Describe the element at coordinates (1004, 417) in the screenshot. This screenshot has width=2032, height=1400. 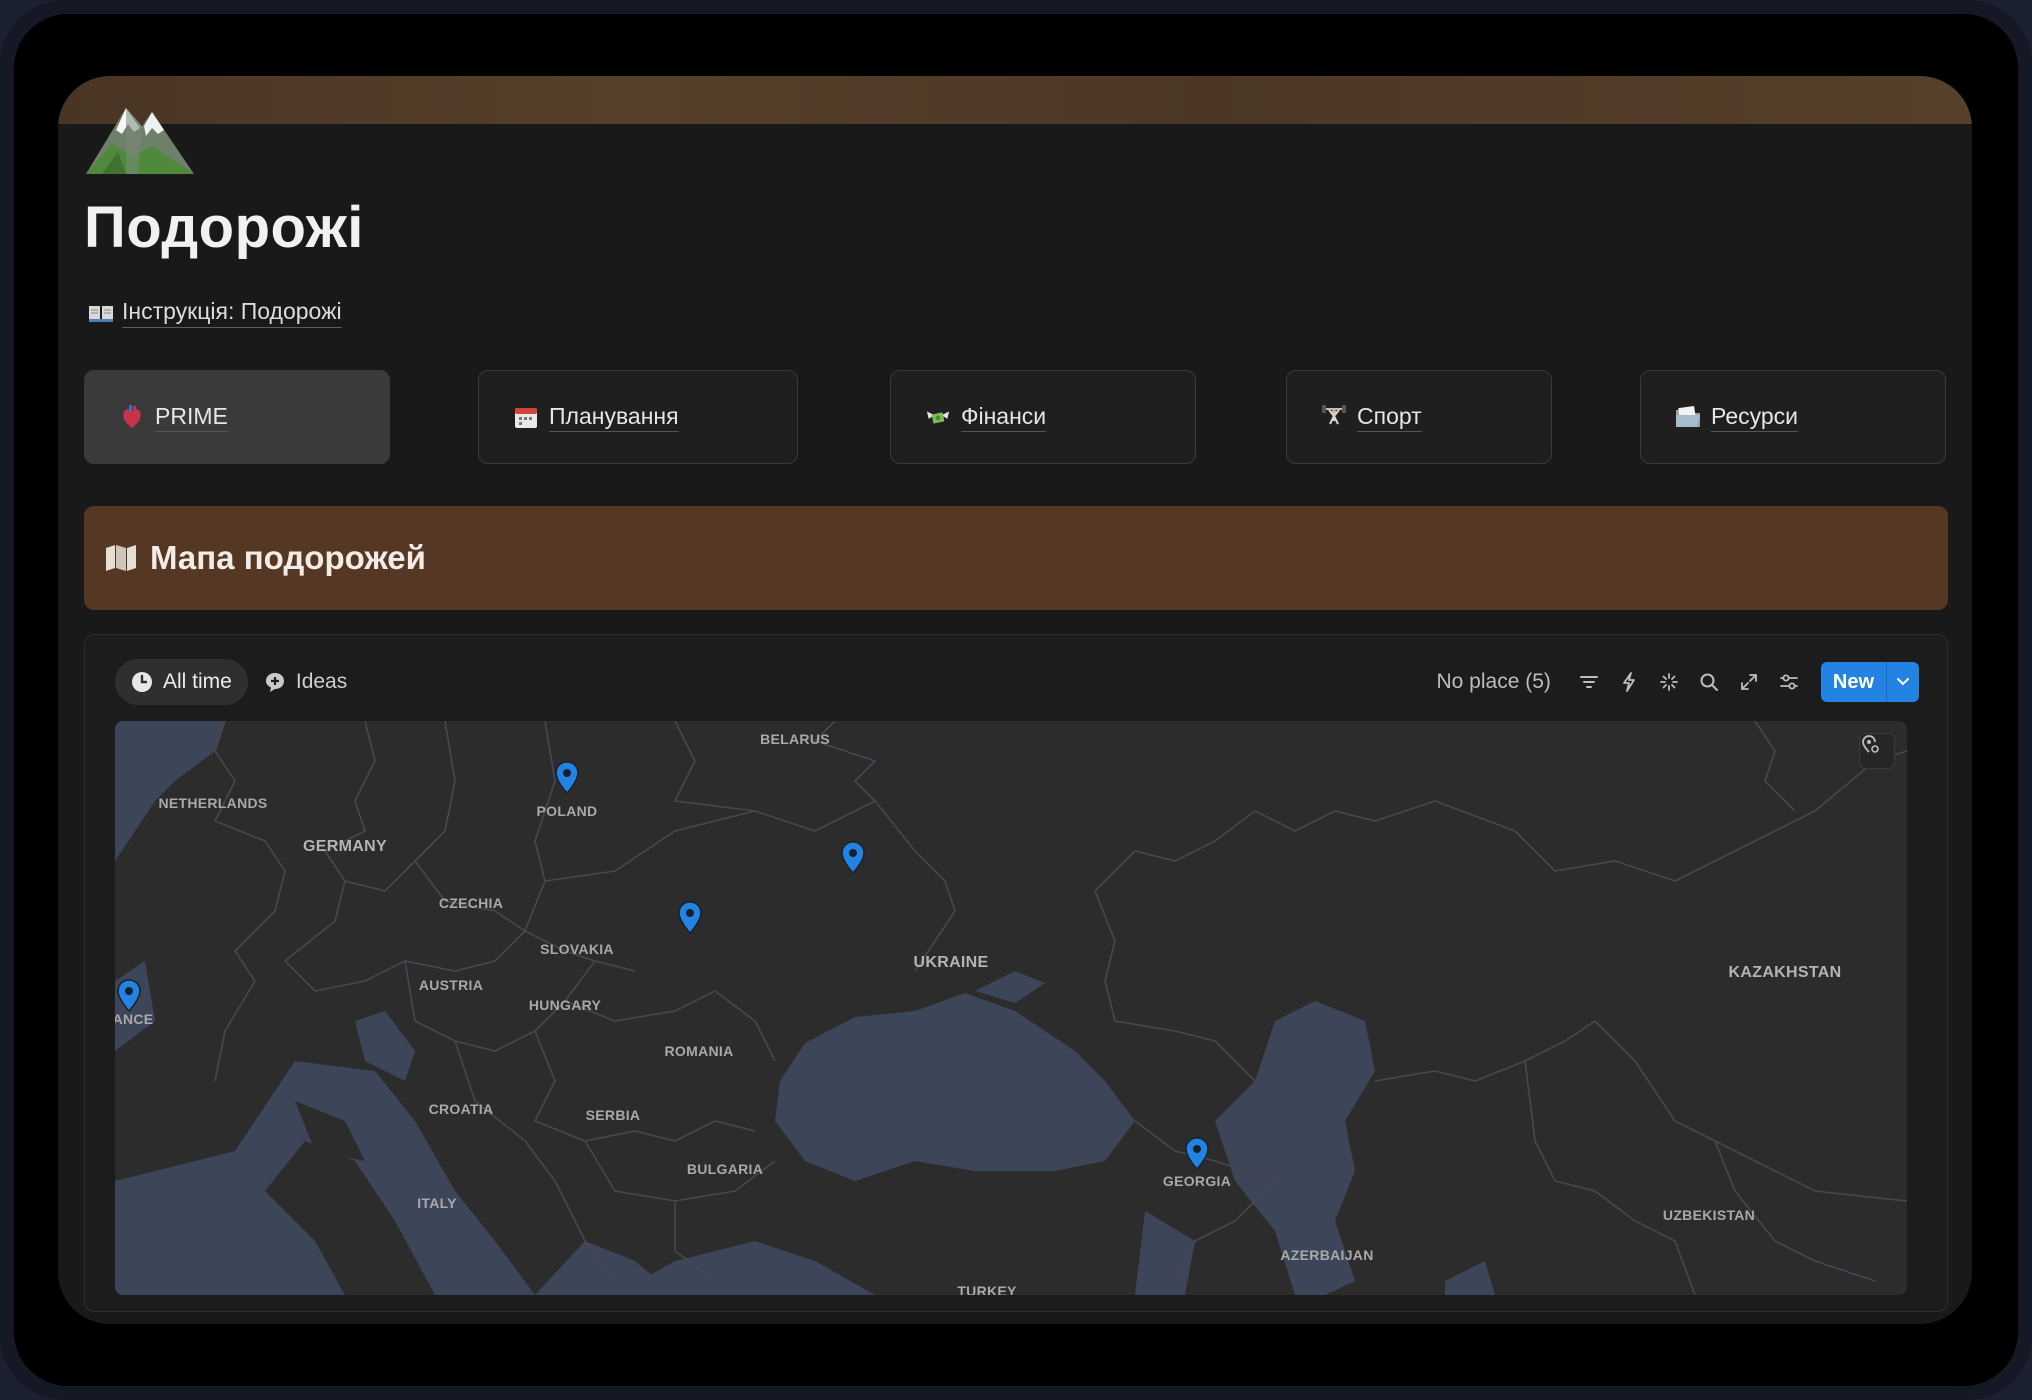
I see `nav-card-label: Фінанси` at that location.